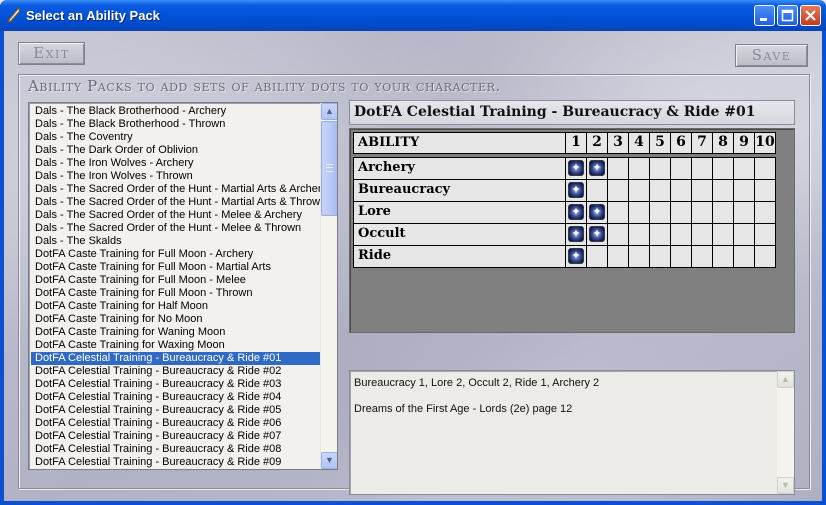 This screenshot has width=826, height=505. I want to click on list-item: Dals - The Coventry, so click(176, 137).